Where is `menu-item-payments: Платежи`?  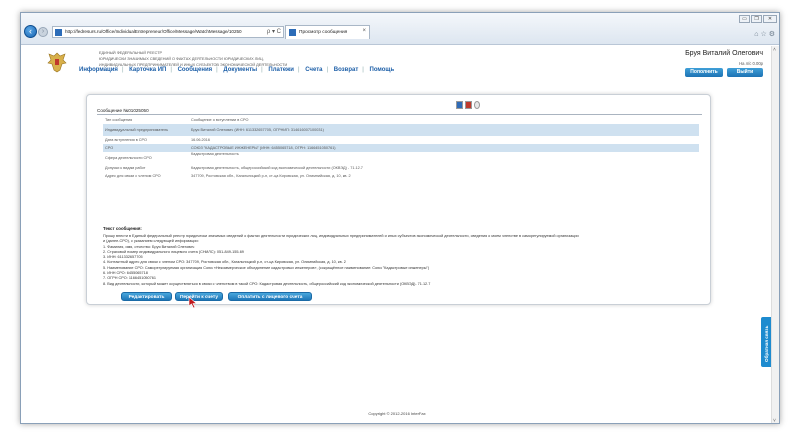 menu-item-payments: Платежи is located at coordinates (281, 70).